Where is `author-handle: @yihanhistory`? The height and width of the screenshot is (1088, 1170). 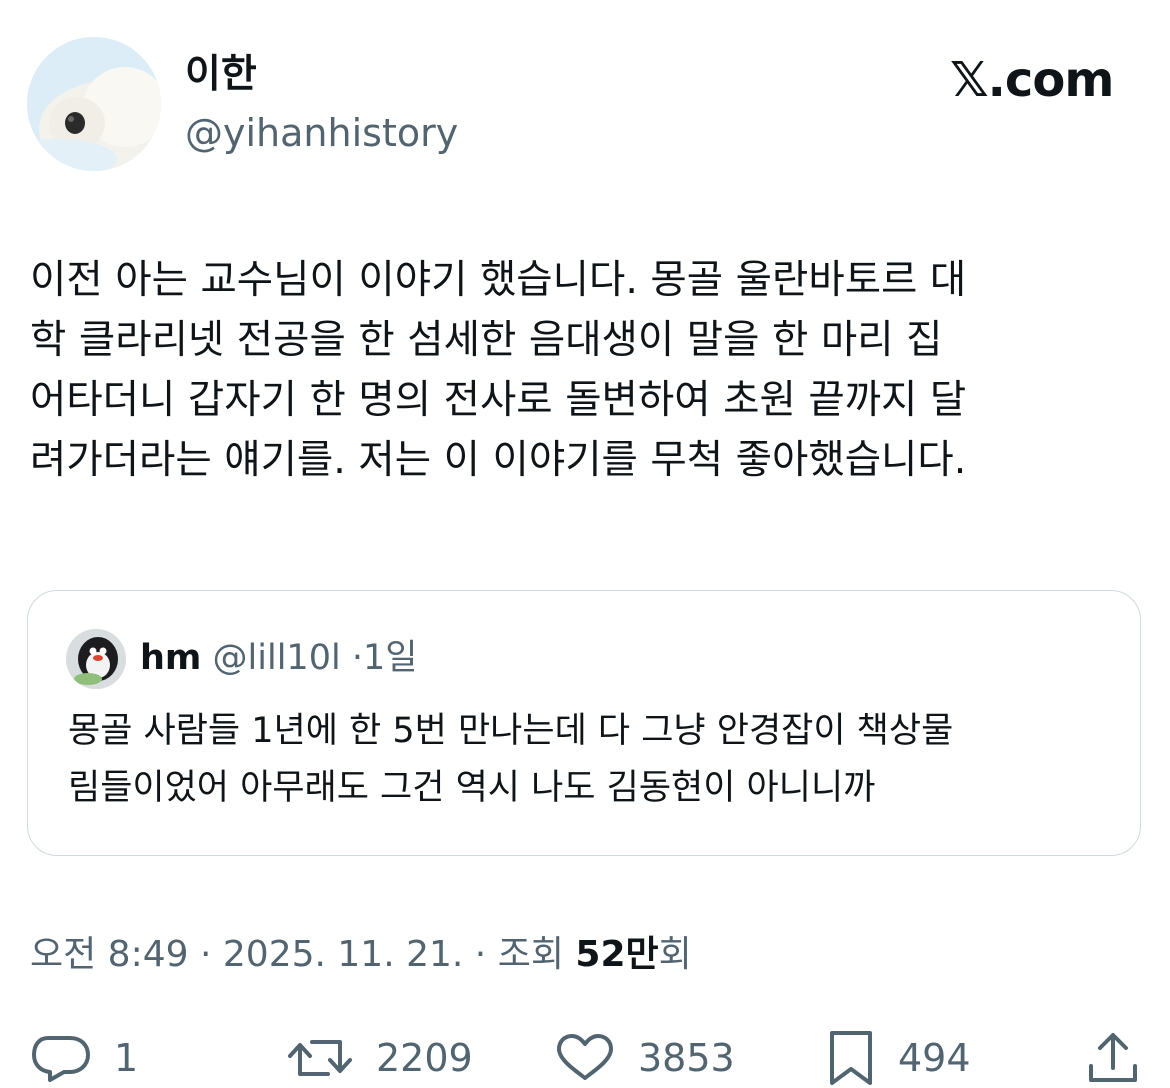 author-handle: @yihanhistory is located at coordinates (321, 133).